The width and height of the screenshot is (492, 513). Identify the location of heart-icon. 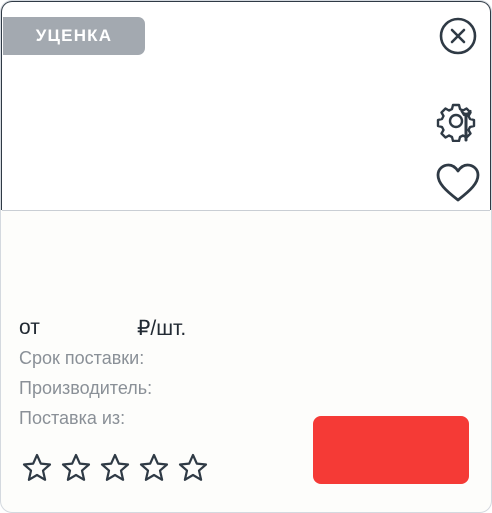
(458, 182).